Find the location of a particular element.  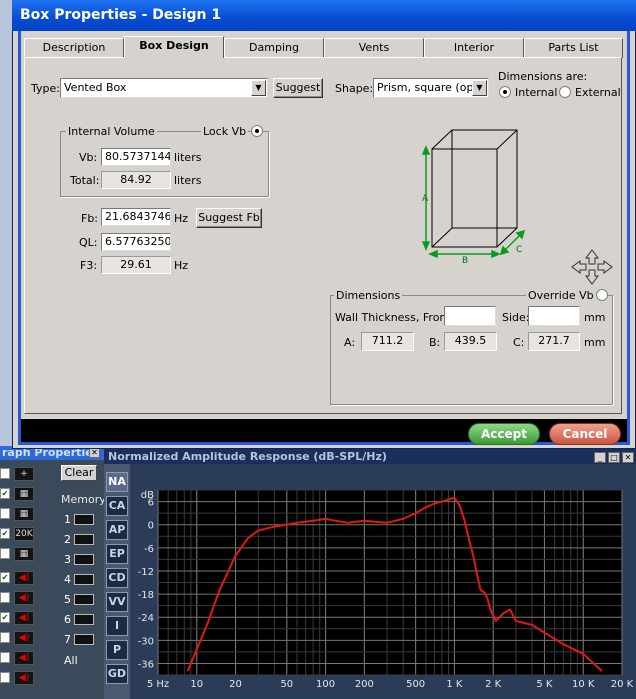

memory-slot: 5 is located at coordinates (81, 600).